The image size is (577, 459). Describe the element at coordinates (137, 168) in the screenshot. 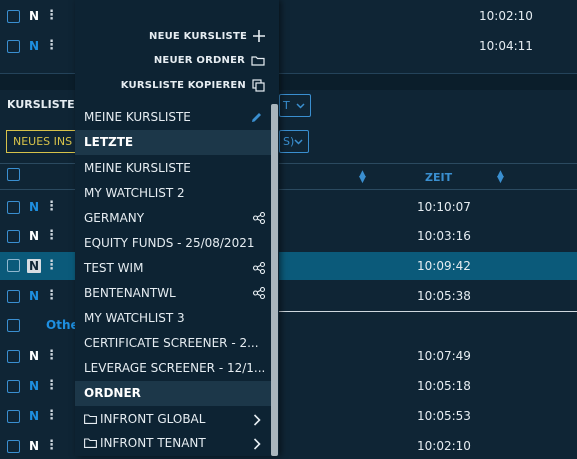

I see `recent-list-label: MEINE KURSLISTE` at that location.